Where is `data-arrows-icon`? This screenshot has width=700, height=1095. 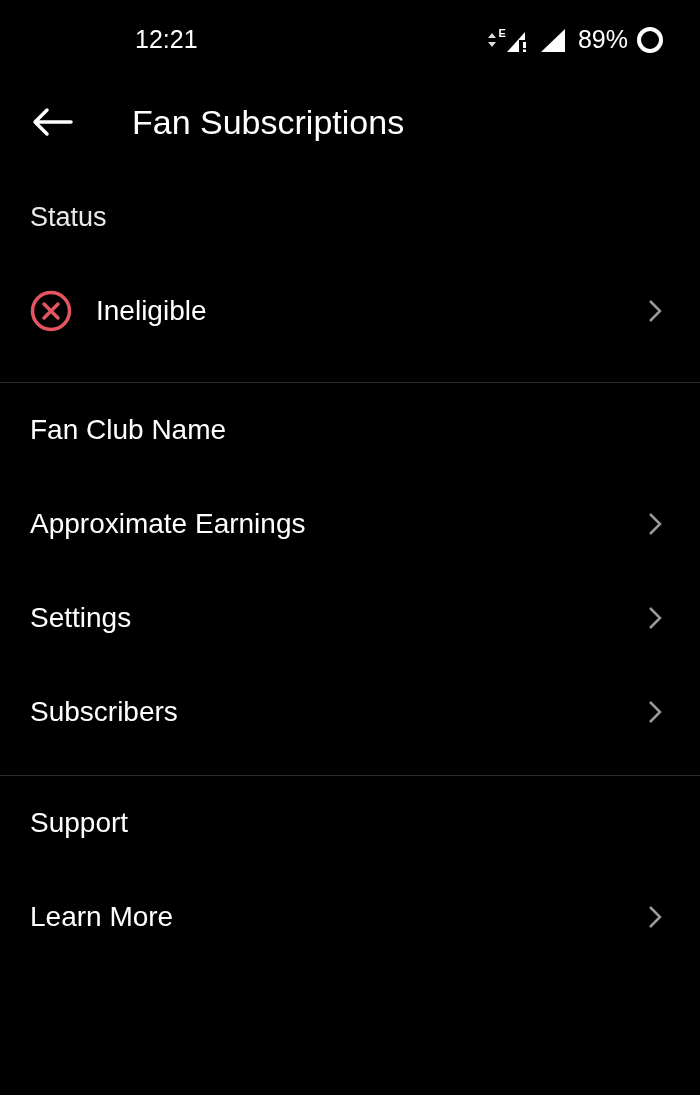 data-arrows-icon is located at coordinates (491, 40).